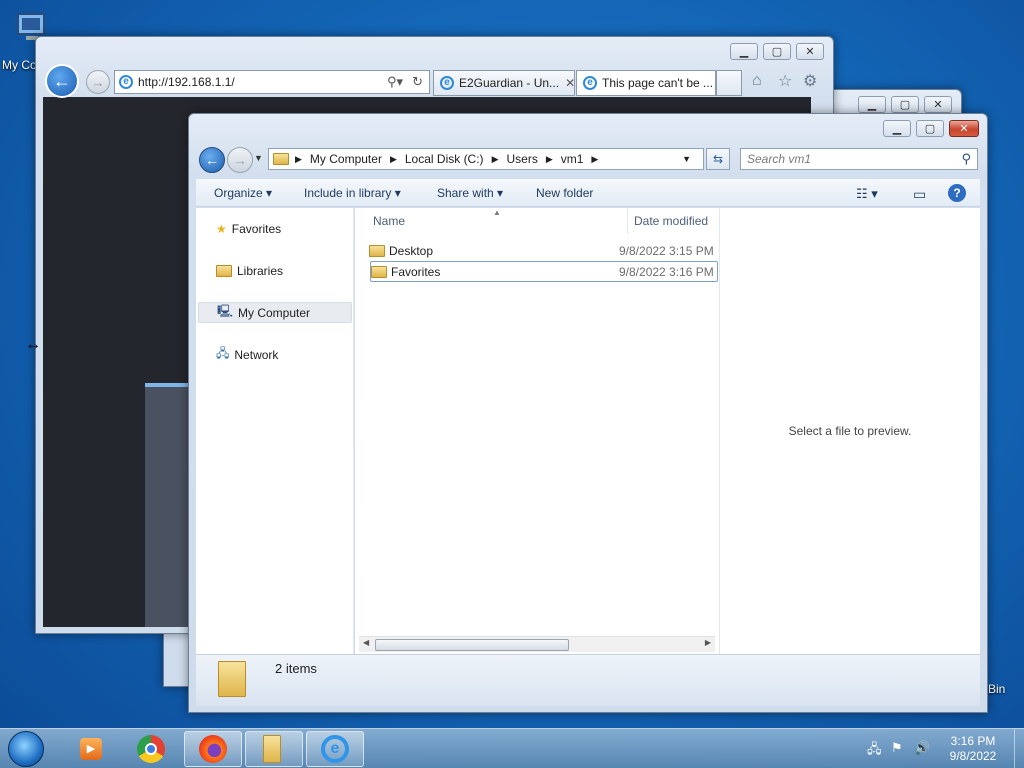 This screenshot has width=1024, height=768. I want to click on ie-back-button: ←, so click(62, 81).